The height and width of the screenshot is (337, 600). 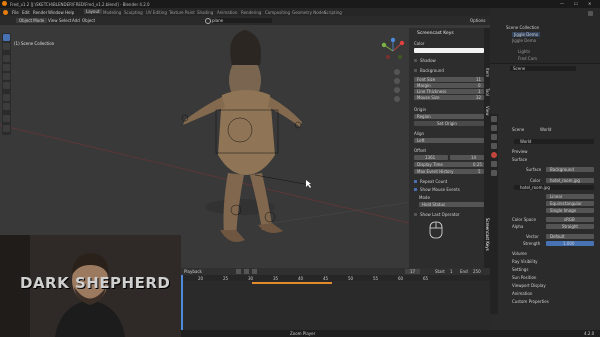 I want to click on offset-y-field, so click(x=467, y=157).